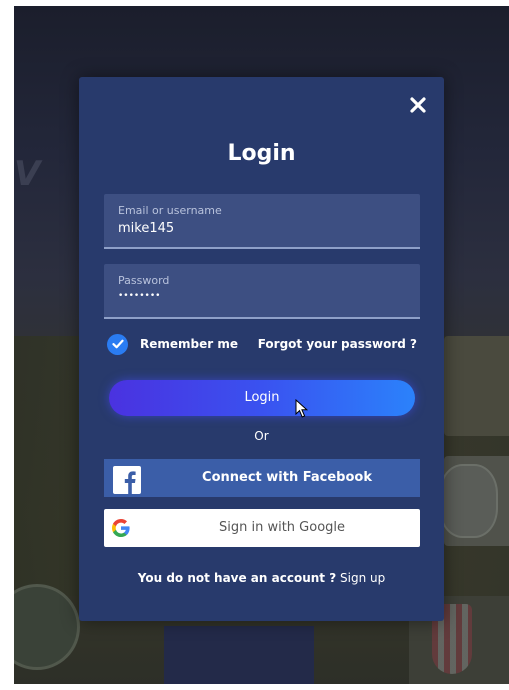 The image size is (509, 690). What do you see at coordinates (262, 398) in the screenshot?
I see `login-button: Login` at bounding box center [262, 398].